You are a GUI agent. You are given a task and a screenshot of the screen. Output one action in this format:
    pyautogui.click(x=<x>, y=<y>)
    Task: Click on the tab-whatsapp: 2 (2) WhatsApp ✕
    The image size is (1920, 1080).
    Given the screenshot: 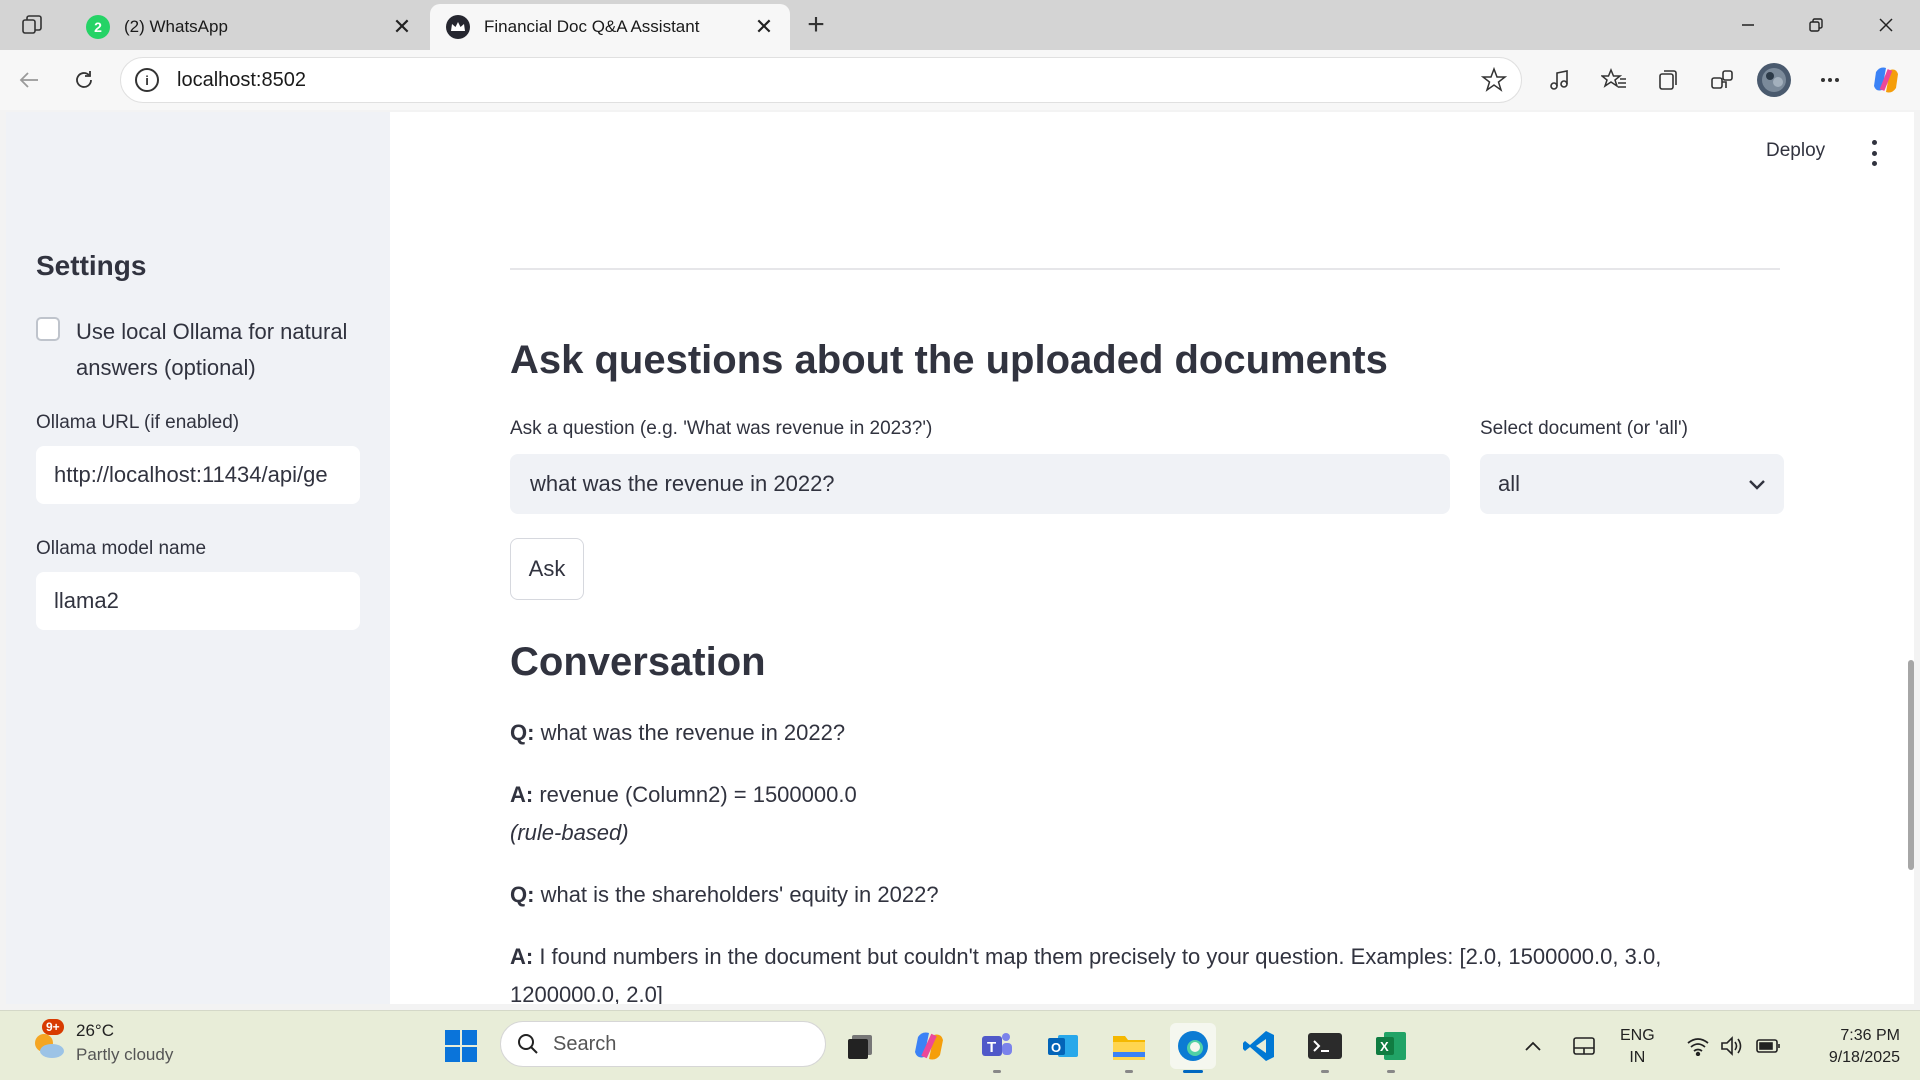 What is the action you would take?
    pyautogui.click(x=249, y=27)
    